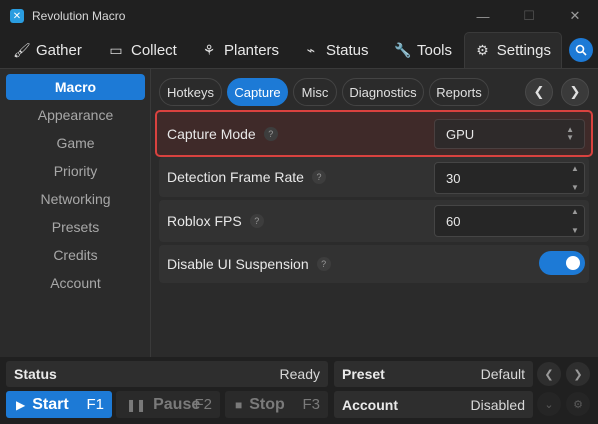  Describe the element at coordinates (235, 177) in the screenshot. I see `detection-frame-rate-label: Detection Frame Rate` at that location.